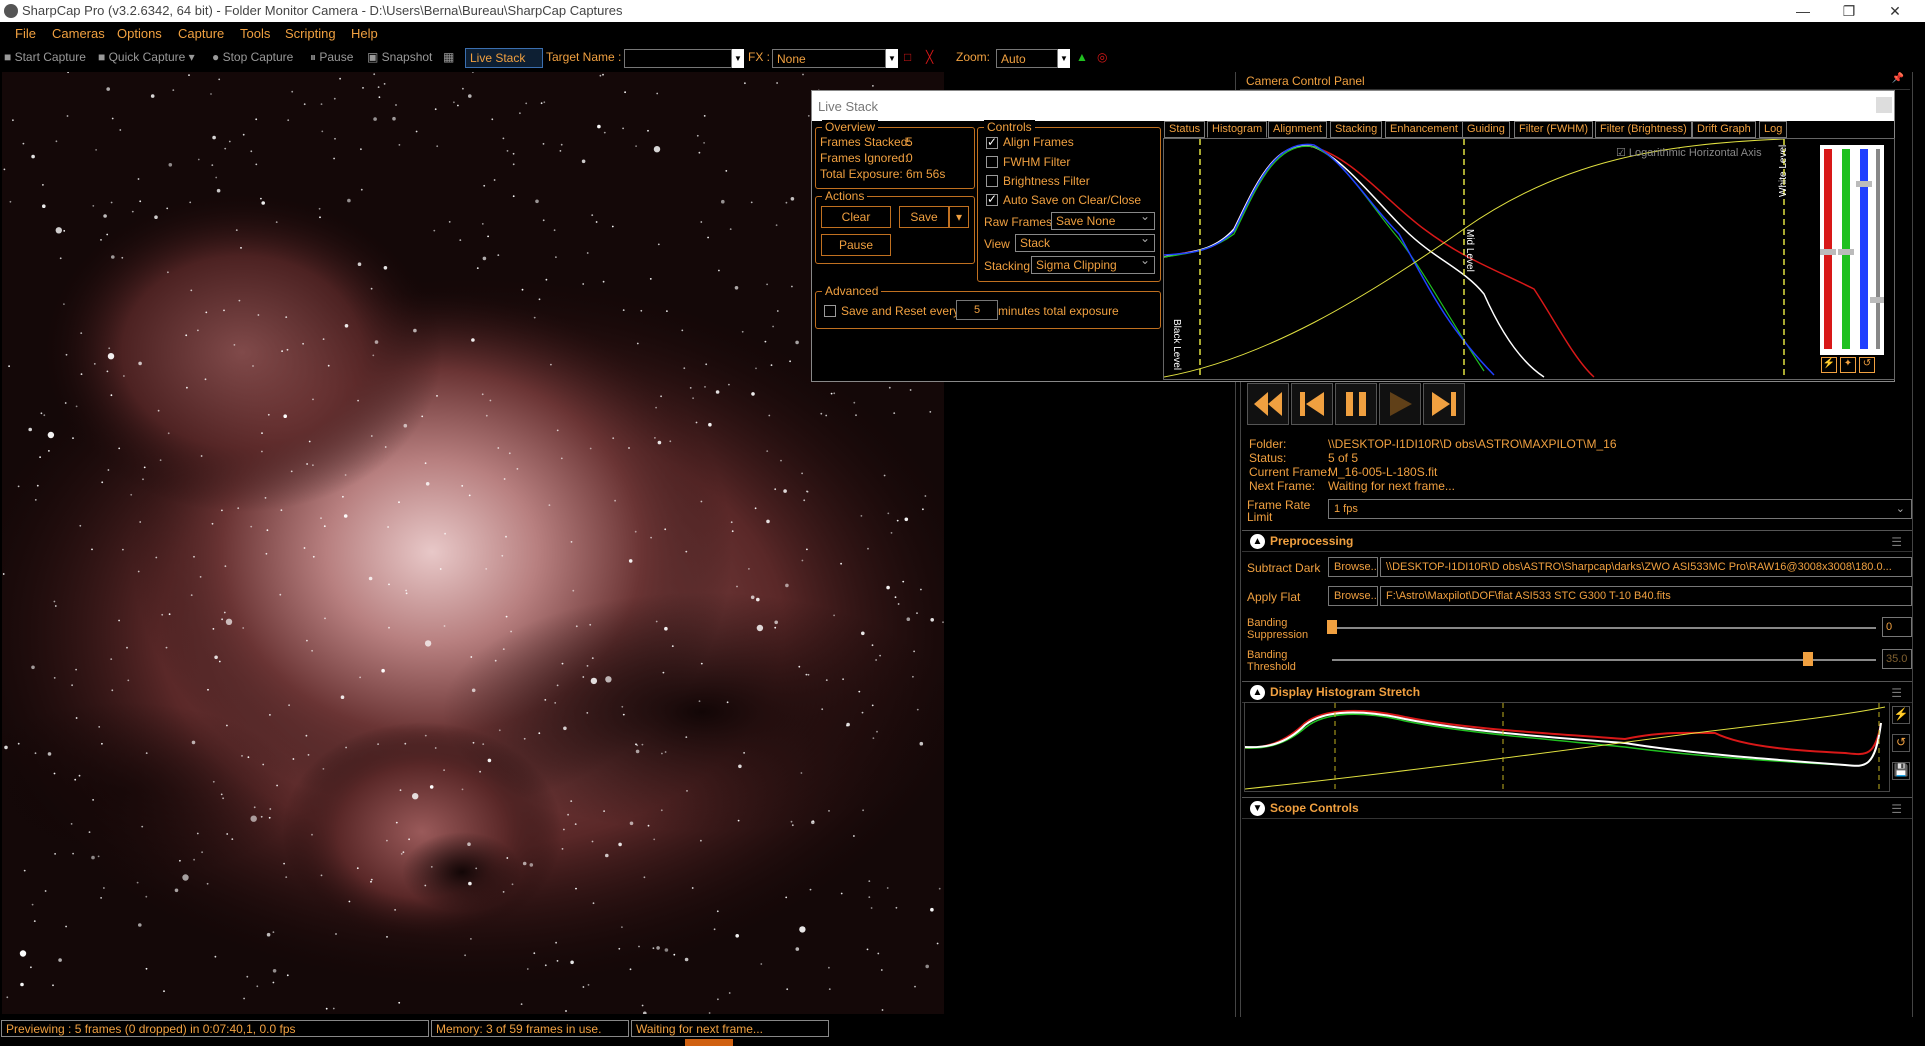 The width and height of the screenshot is (1925, 1046). I want to click on rewind-icon, so click(1268, 404).